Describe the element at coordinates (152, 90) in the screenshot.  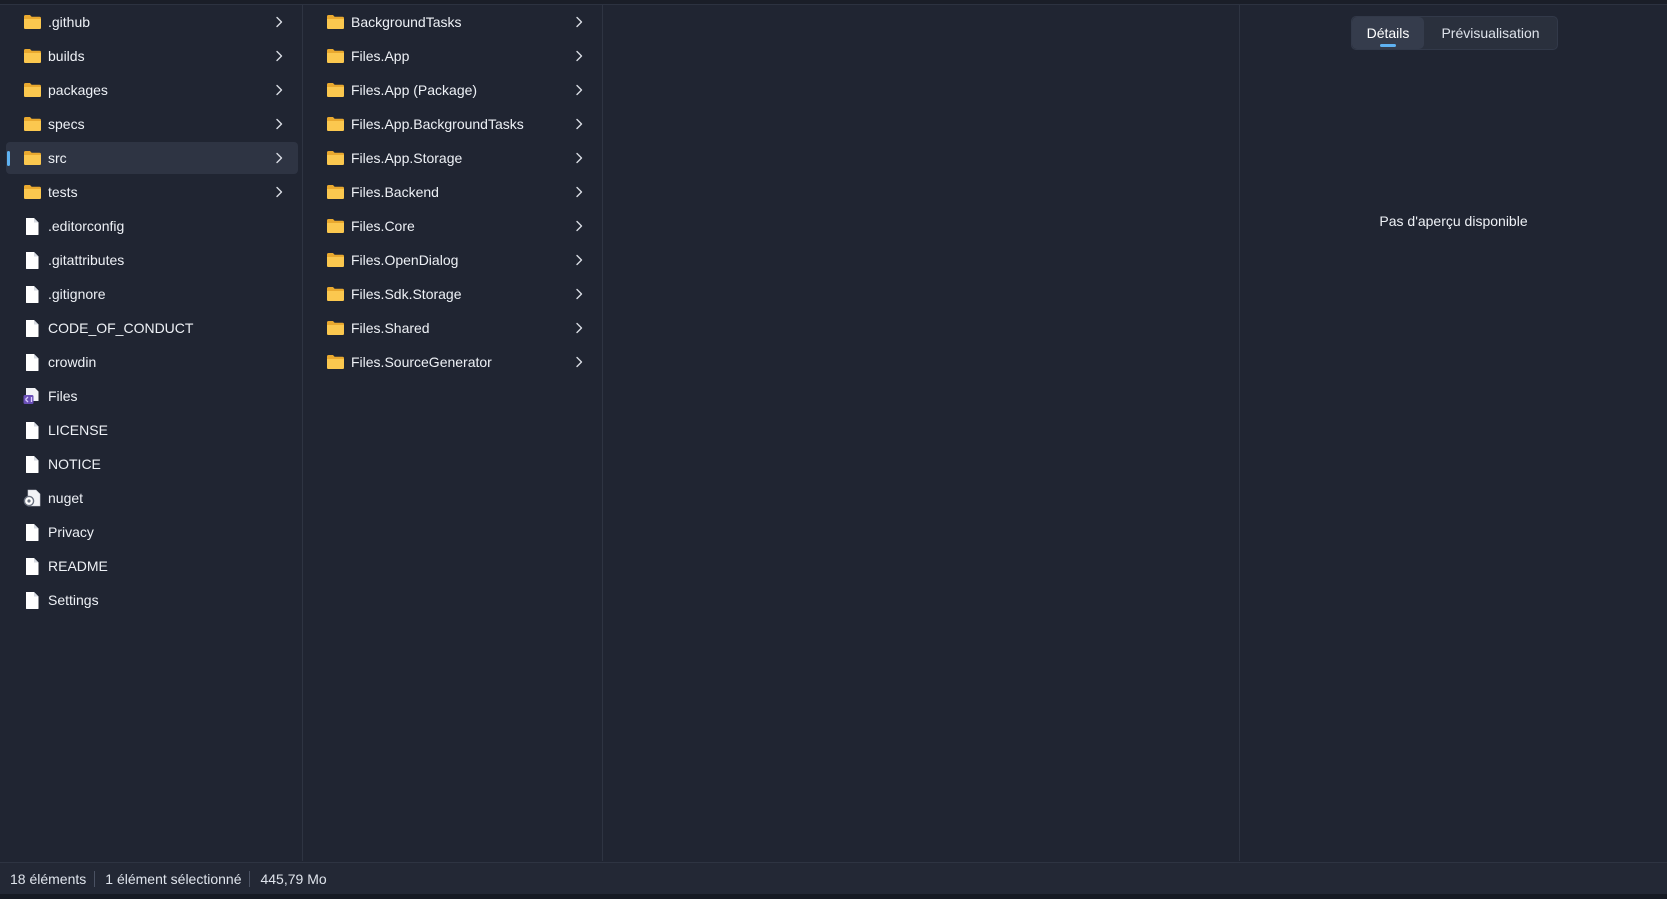
I see `list-item-packages: packages` at that location.